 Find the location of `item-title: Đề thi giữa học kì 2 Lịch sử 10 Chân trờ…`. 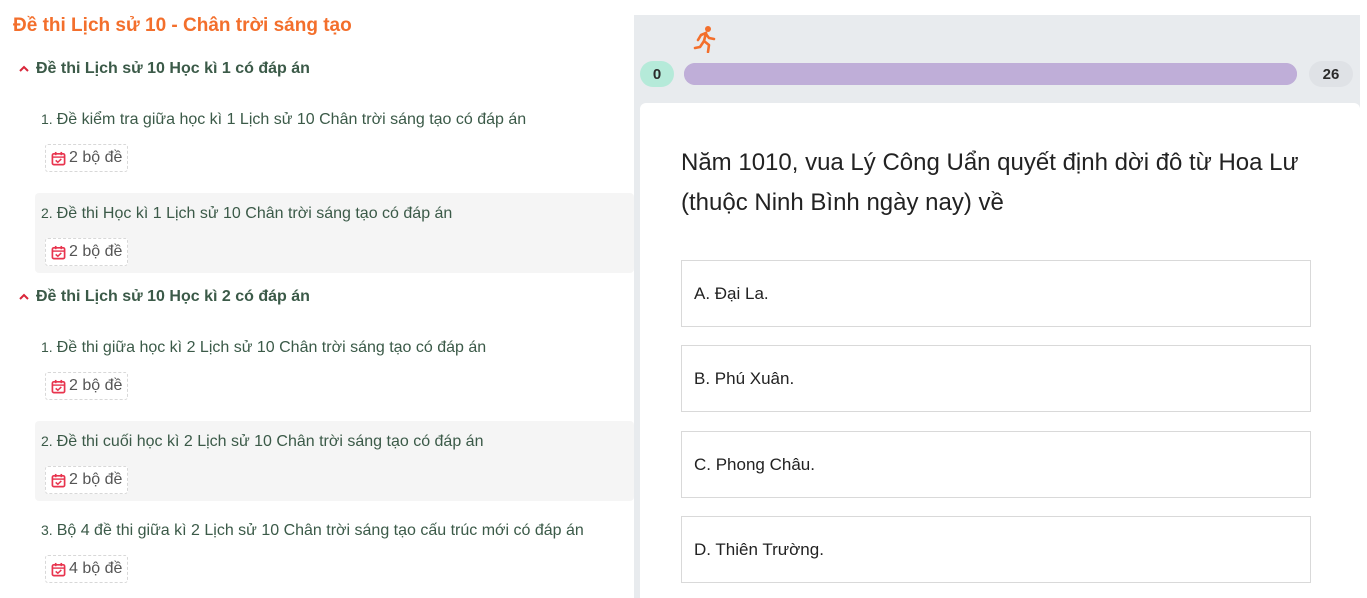

item-title: Đề thi giữa học kì 2 Lịch sử 10 Chân trờ… is located at coordinates (272, 347).